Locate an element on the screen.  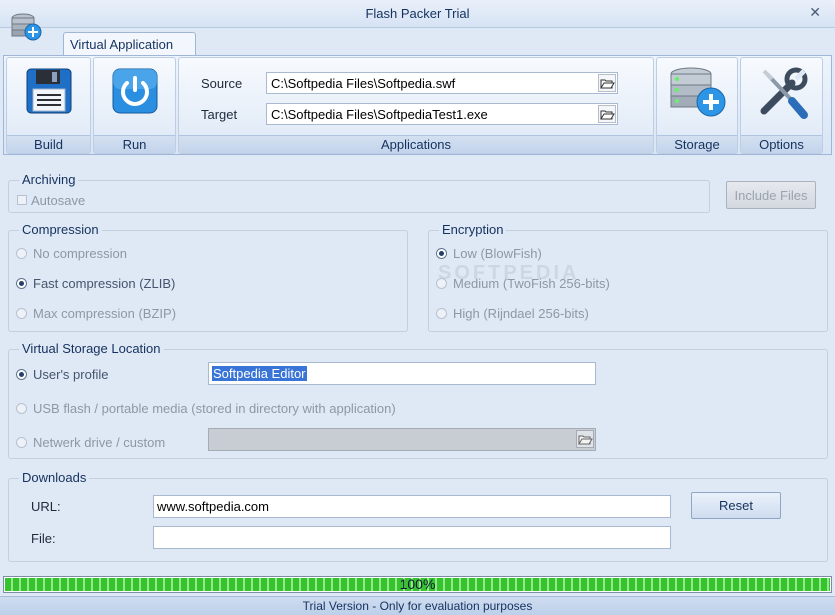
progress-text: 100% is located at coordinates (417, 584).